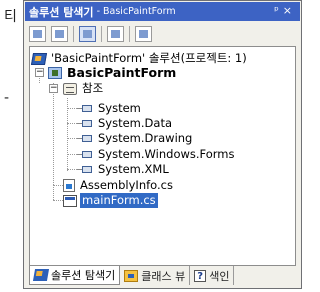 Image resolution: width=320 pixels, height=292 pixels. Describe the element at coordinates (87, 33) in the screenshot. I see `refresh-icon` at that location.